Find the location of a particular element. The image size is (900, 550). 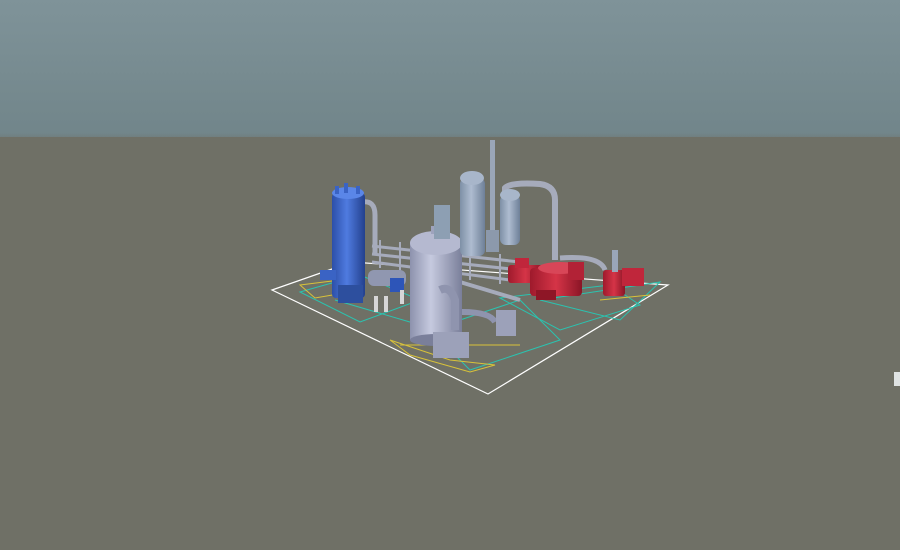

stack is located at coordinates (492, 196).